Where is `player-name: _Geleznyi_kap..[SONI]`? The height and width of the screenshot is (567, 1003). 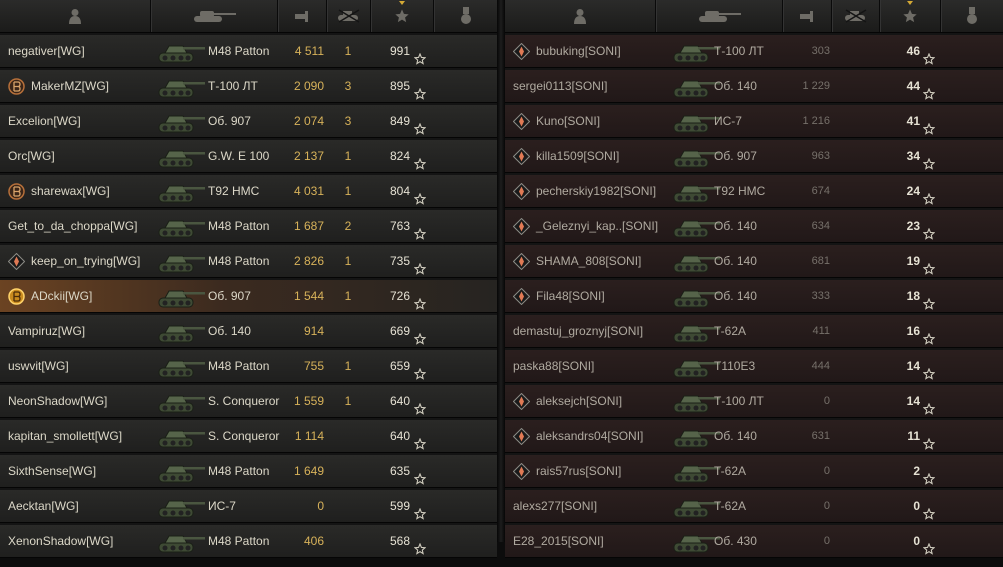
player-name: _Geleznyi_kap..[SONI] is located at coordinates (597, 226).